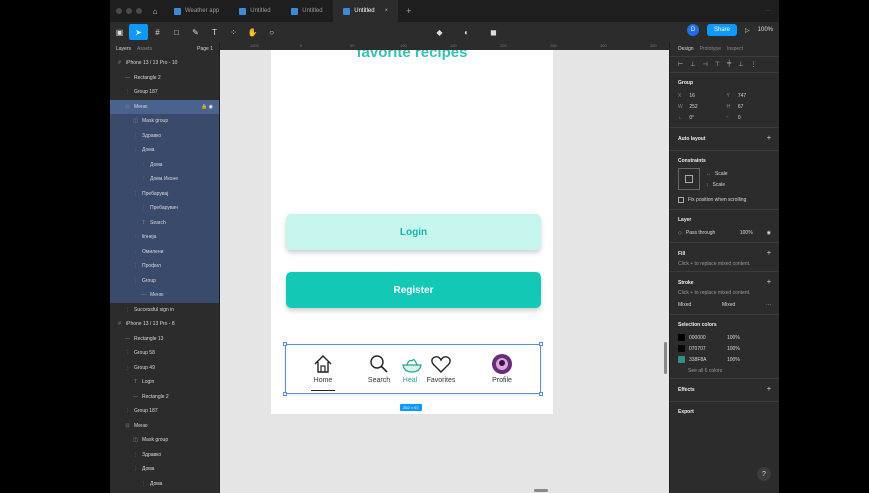 This screenshot has height=493, width=869. What do you see at coordinates (753, 64) in the screenshot?
I see `distribute-icon: ⋮` at bounding box center [753, 64].